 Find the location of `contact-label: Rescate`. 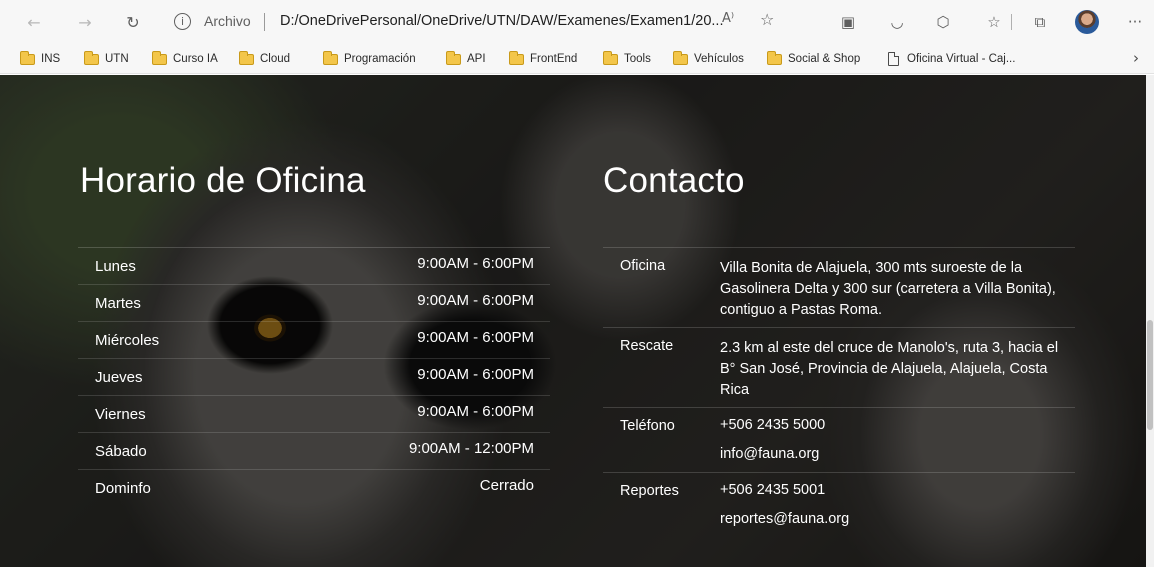

contact-label: Rescate is located at coordinates (647, 346).